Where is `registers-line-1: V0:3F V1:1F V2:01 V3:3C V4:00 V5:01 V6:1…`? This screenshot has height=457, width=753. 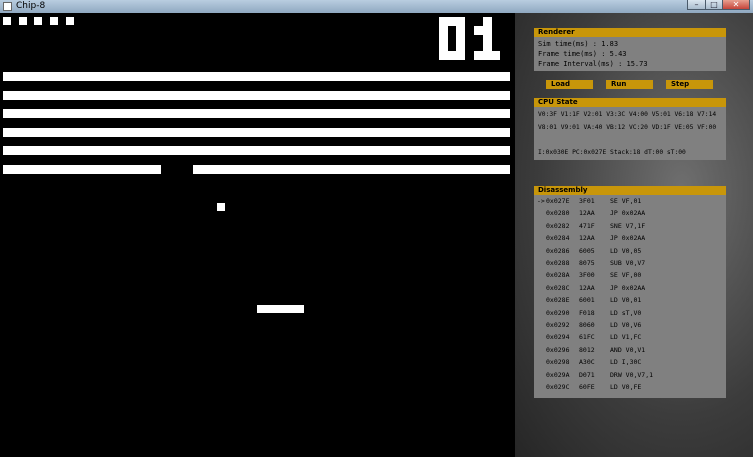
registers-line-1: V0:3F V1:1F V2:01 V3:3C V4:00 V5:01 V6:1… is located at coordinates (627, 114).